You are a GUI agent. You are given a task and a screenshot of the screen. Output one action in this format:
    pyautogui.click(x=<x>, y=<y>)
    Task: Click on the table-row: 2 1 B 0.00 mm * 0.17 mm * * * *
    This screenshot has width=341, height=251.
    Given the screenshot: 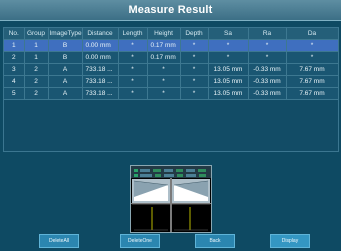 What is the action you would take?
    pyautogui.click(x=171, y=57)
    